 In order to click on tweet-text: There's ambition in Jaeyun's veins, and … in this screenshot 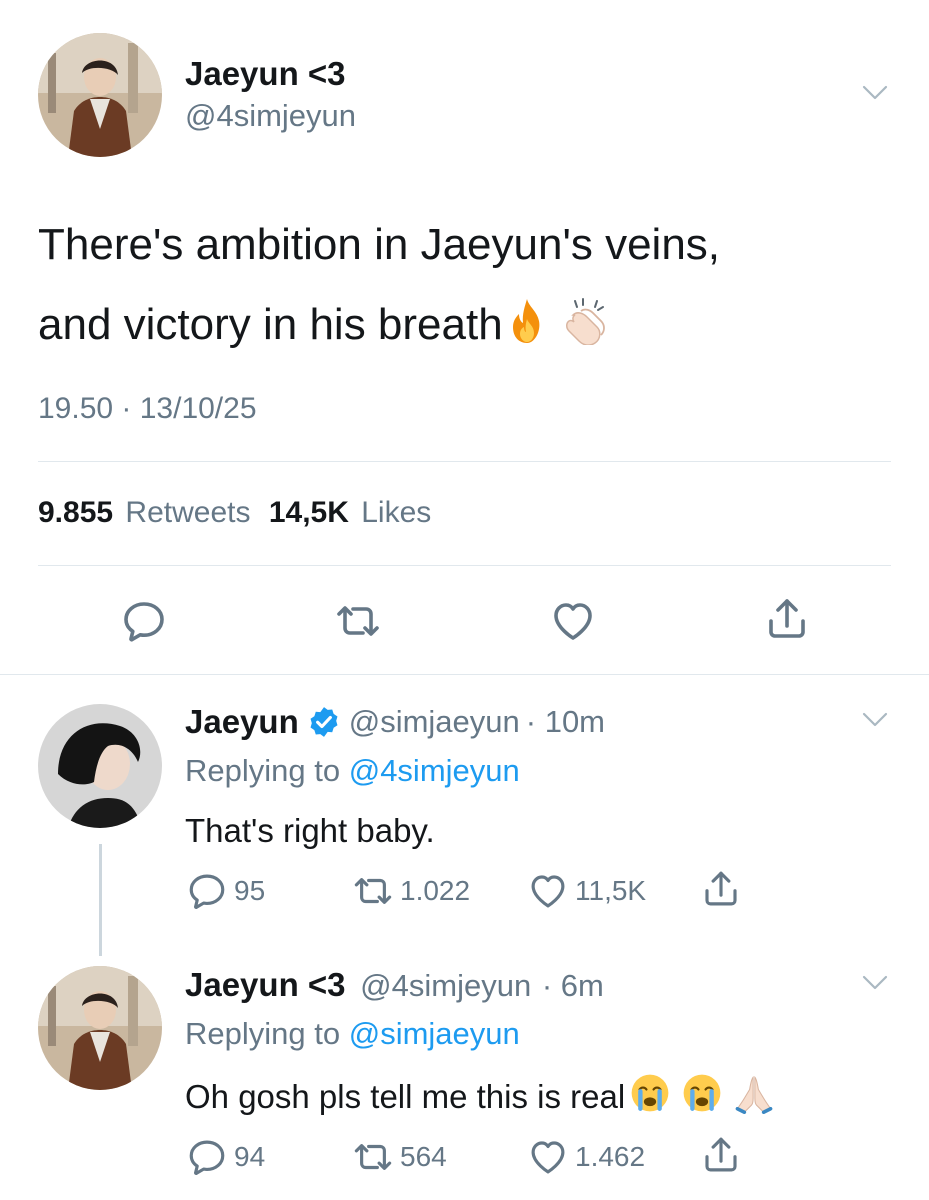, I will do `click(379, 285)`.